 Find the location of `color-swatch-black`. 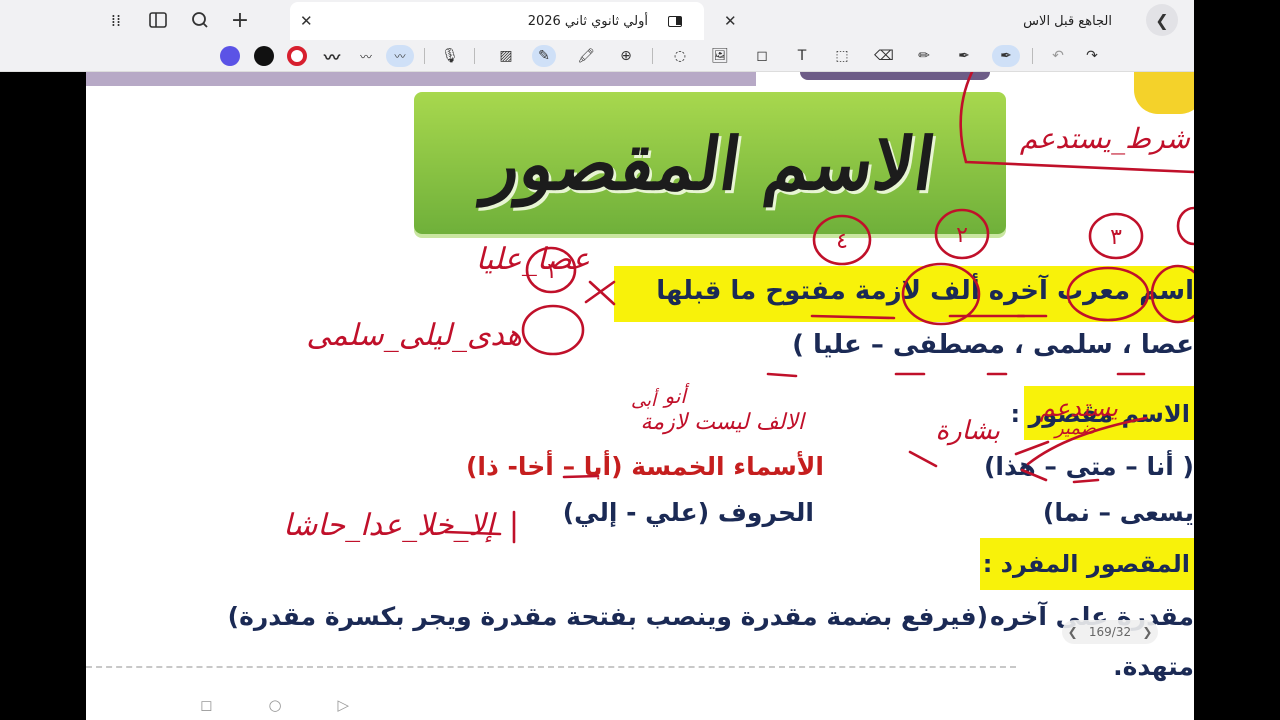

color-swatch-black is located at coordinates (264, 56).